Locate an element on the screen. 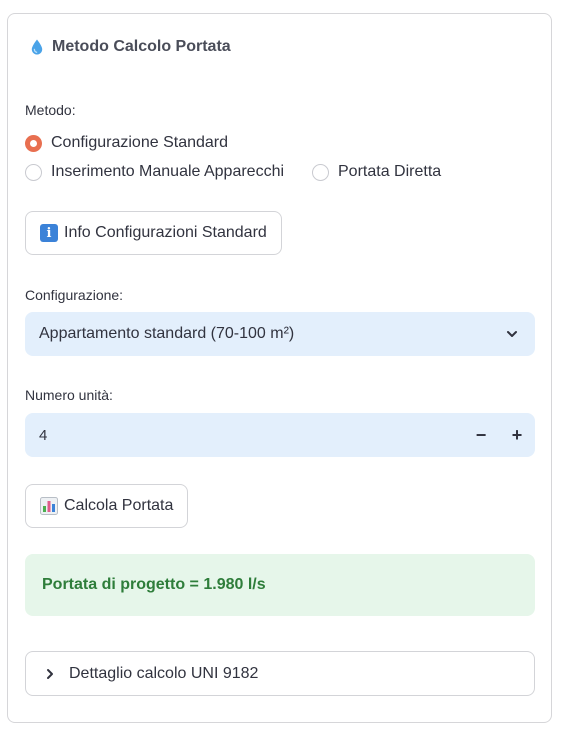 This screenshot has height=737, width=565. decrement-button: − is located at coordinates (481, 435).